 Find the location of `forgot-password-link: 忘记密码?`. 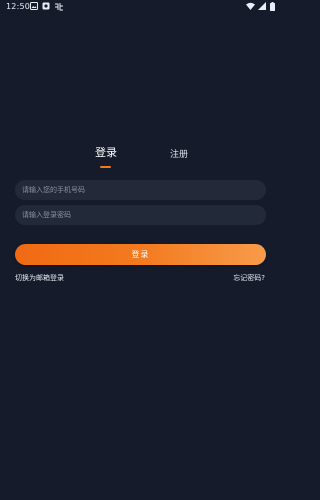

forgot-password-link: 忘记密码? is located at coordinates (249, 278).